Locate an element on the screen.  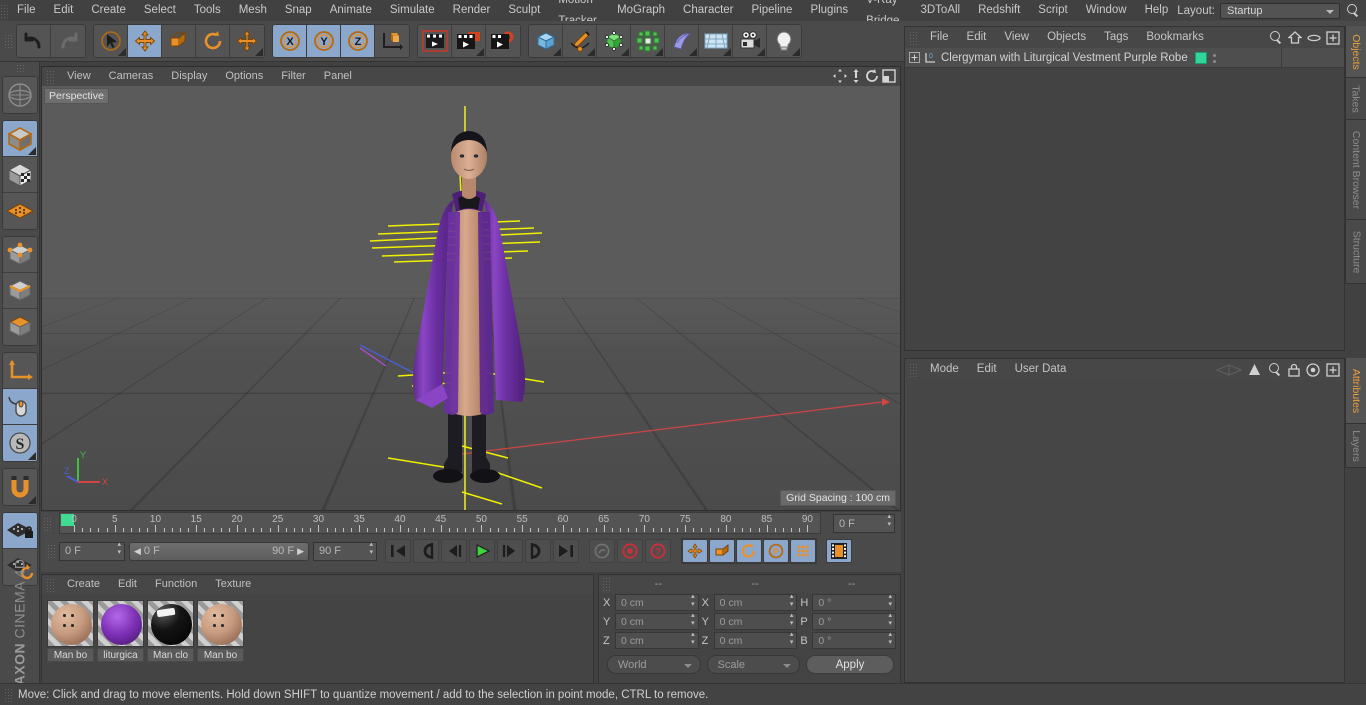
menu-select: Select is located at coordinates (160, 10).